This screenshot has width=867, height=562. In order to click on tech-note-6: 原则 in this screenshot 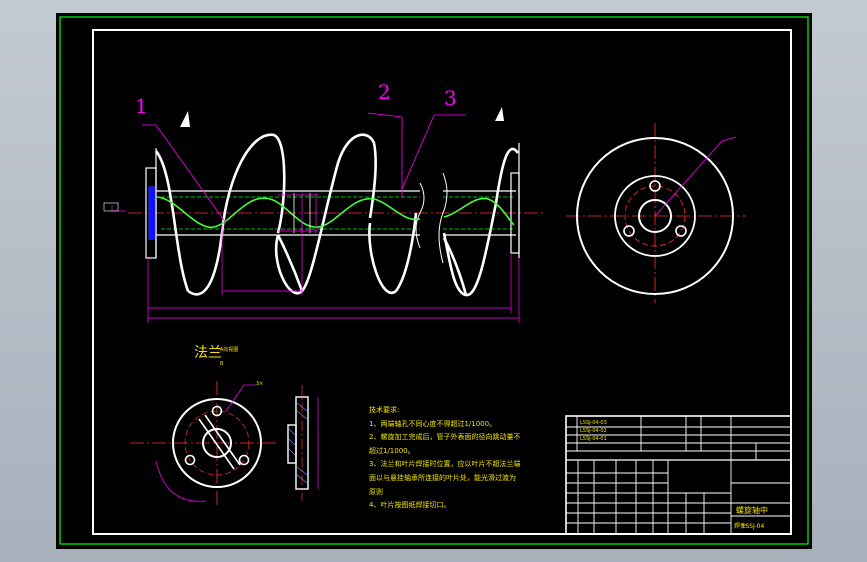, I will do `click(376, 491)`.